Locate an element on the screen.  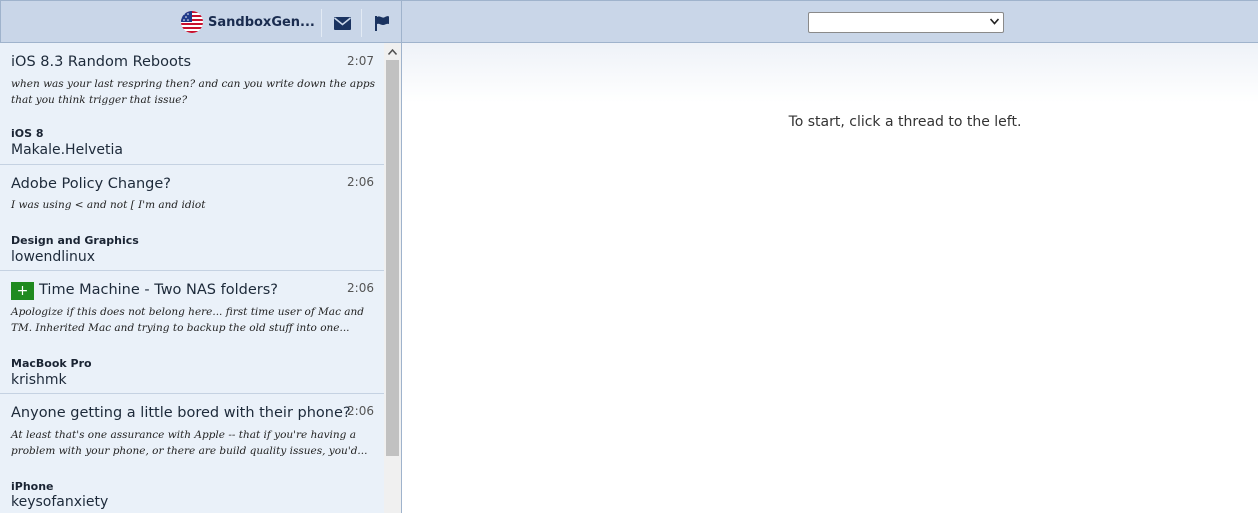
alerts-button is located at coordinates (382, 23).